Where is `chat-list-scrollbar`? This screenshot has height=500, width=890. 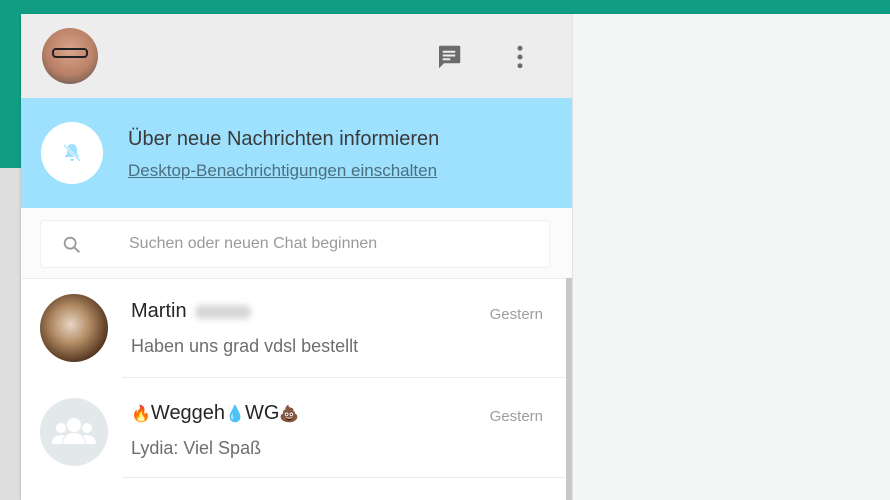
chat-list-scrollbar is located at coordinates (569, 389).